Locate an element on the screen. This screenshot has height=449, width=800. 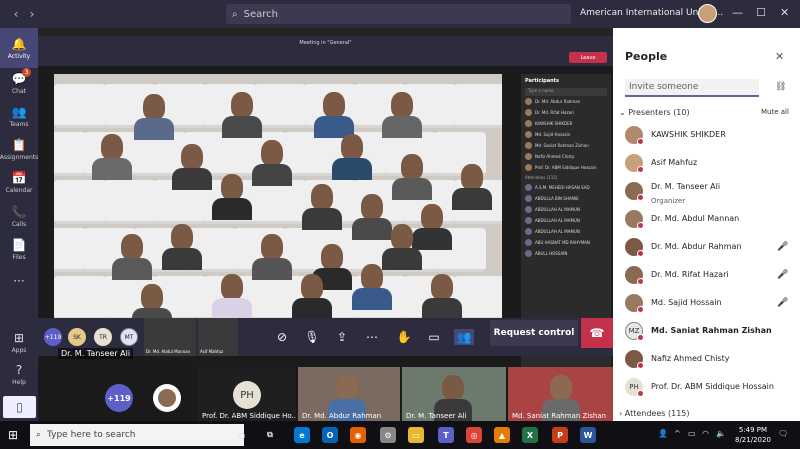
battery-icon: ▭ is located at coordinates (692, 433).